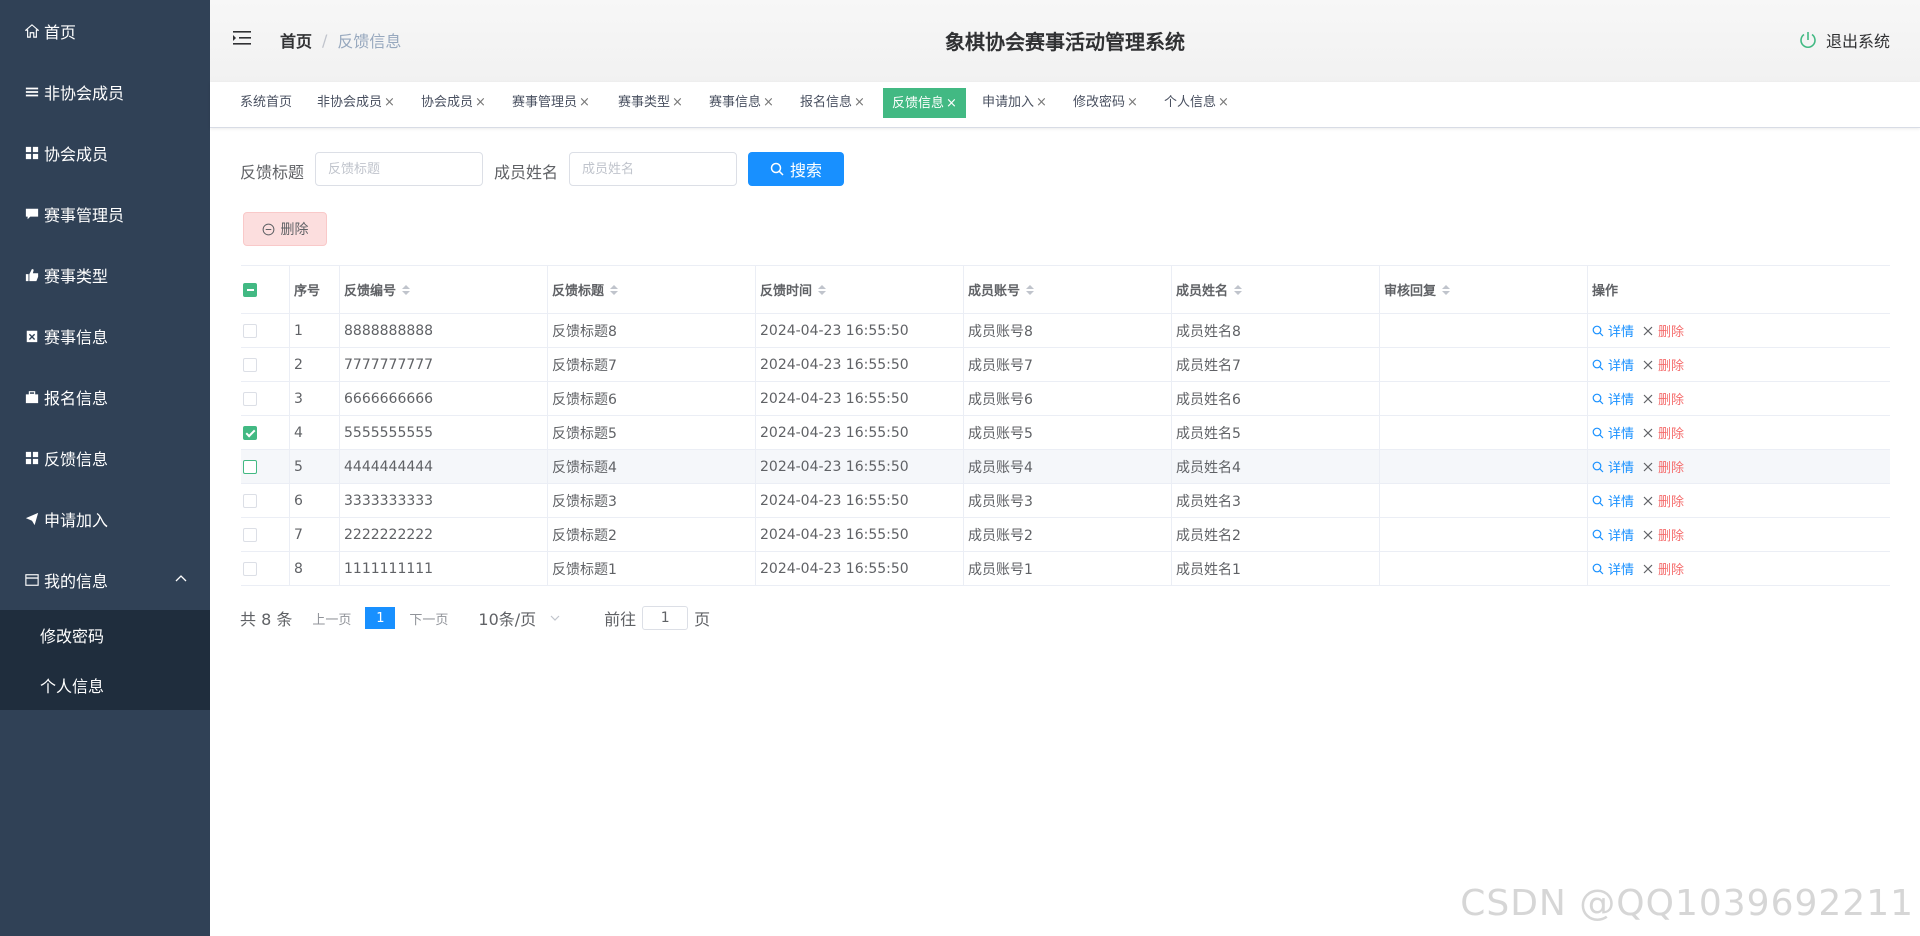 The width and height of the screenshot is (1920, 936). Describe the element at coordinates (250, 289) in the screenshot. I see `select-all-checkbox` at that location.